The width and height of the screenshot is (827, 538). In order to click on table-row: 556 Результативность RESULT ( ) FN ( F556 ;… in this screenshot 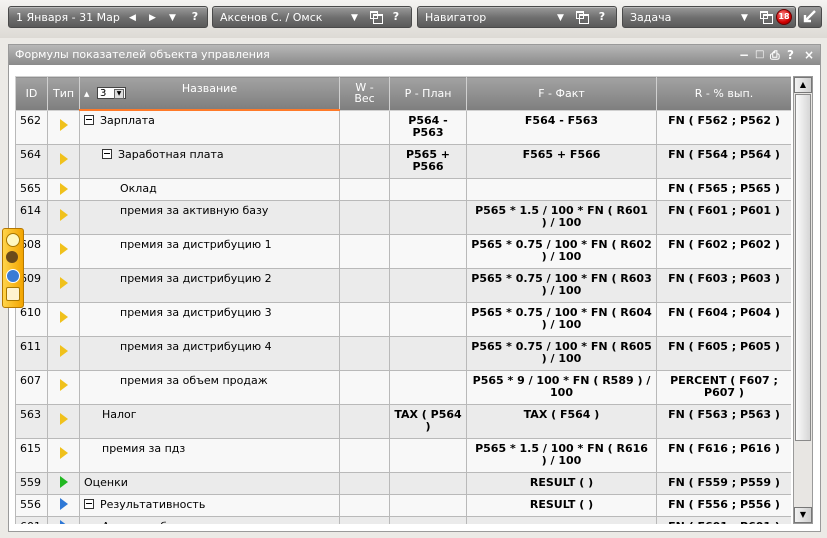, I will do `click(403, 505)`.